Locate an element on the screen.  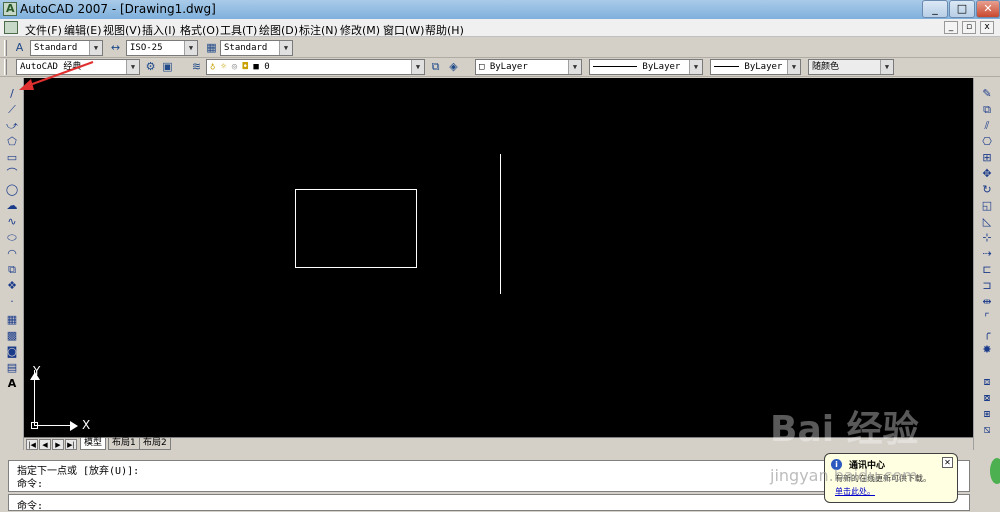
watermark-logo: Bai 经验 is located at coordinates (844, 429).